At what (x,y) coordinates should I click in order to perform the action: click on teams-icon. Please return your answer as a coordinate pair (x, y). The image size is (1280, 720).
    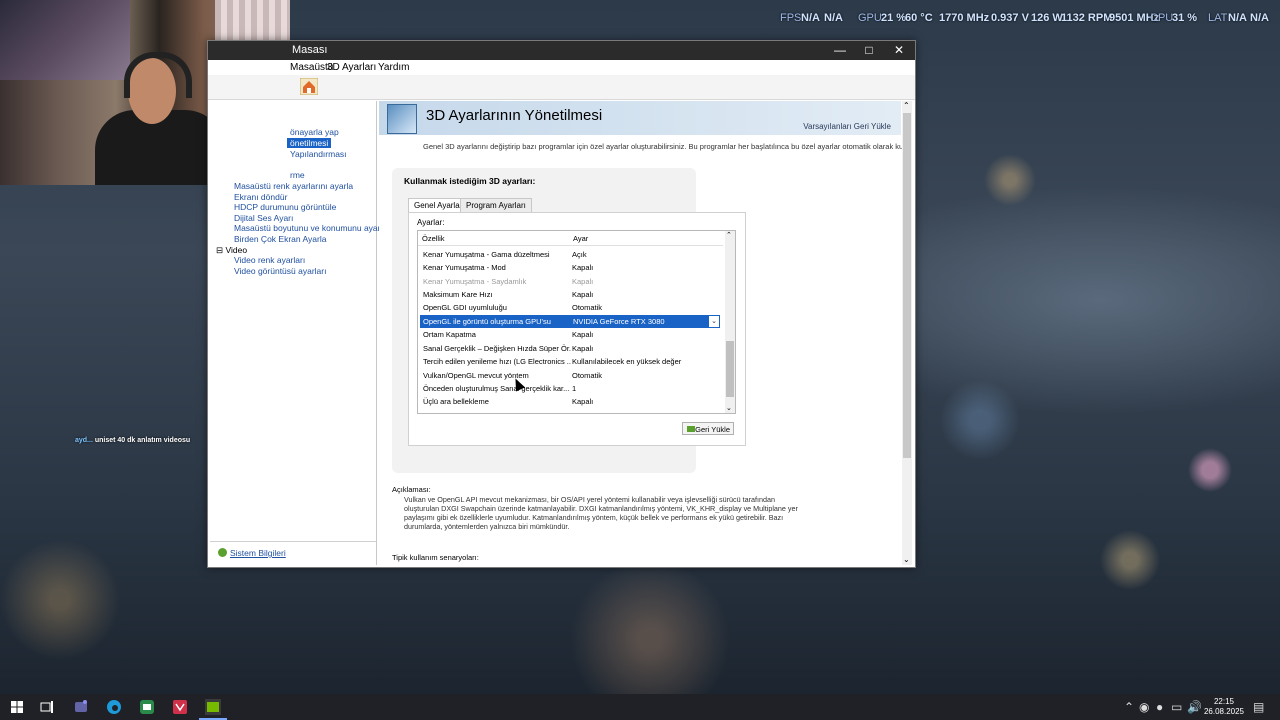
    Looking at the image, I should click on (81, 707).